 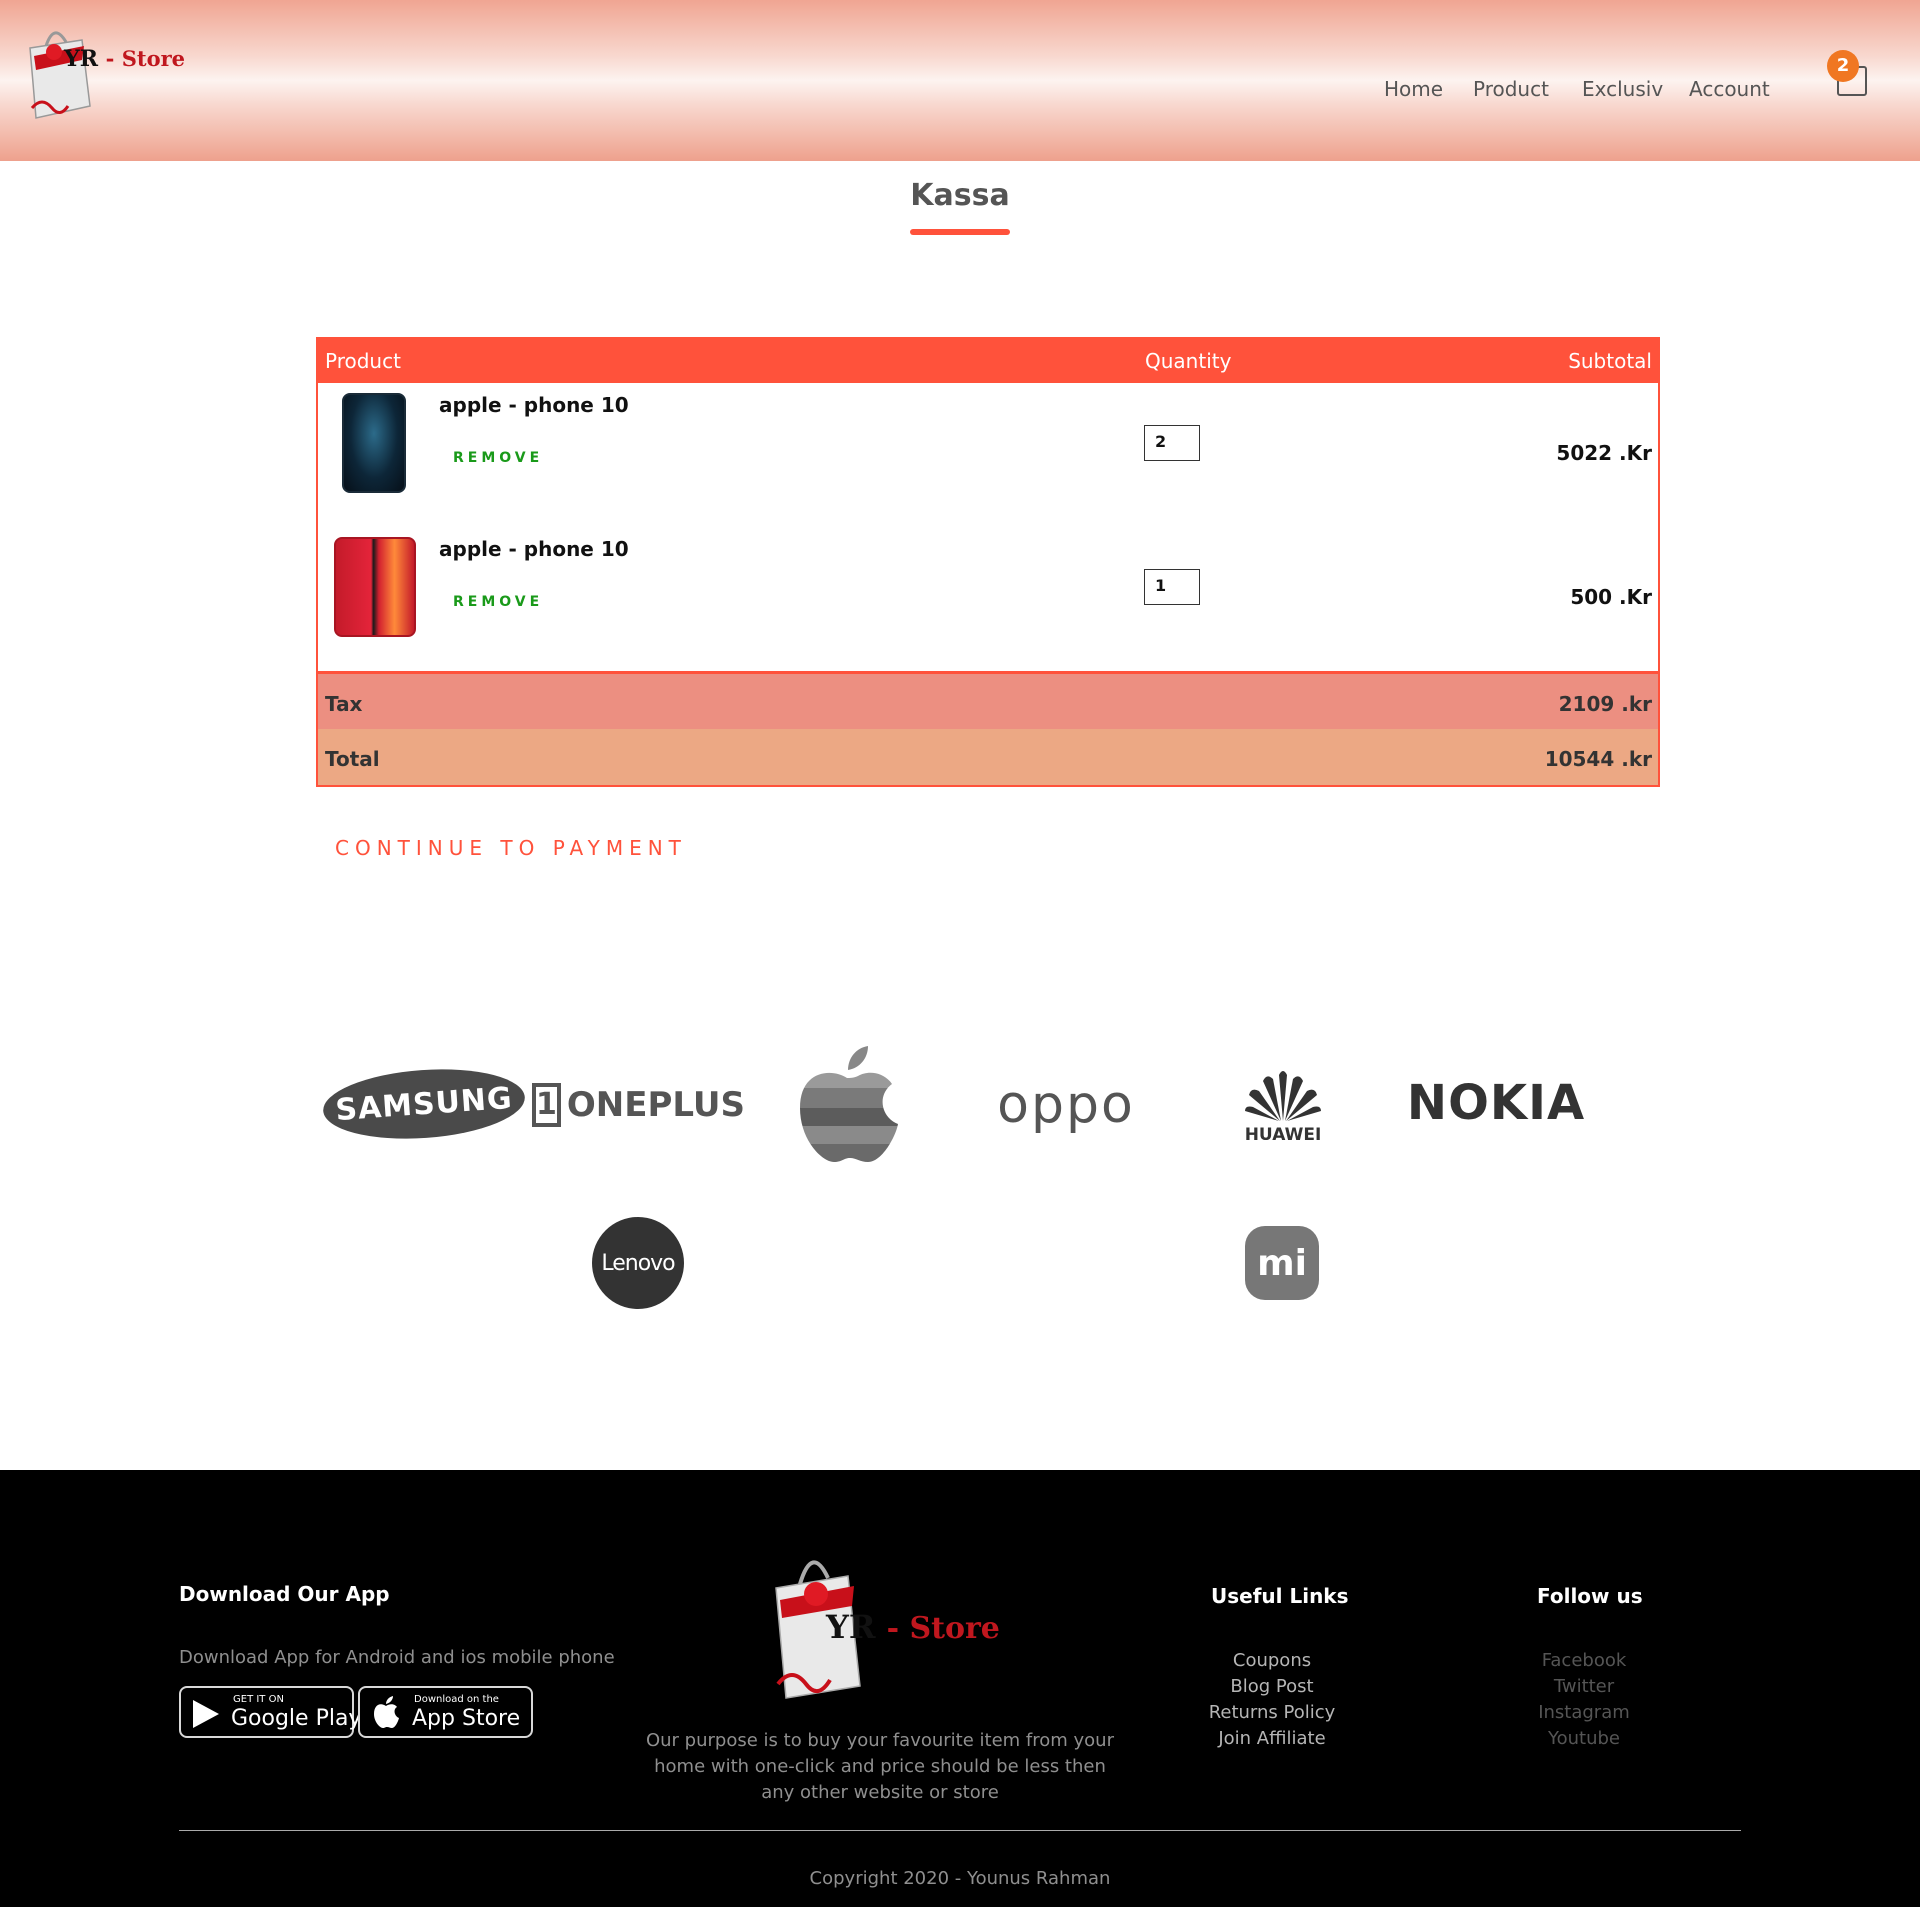 I want to click on quantity-input: 1, so click(x=1172, y=587).